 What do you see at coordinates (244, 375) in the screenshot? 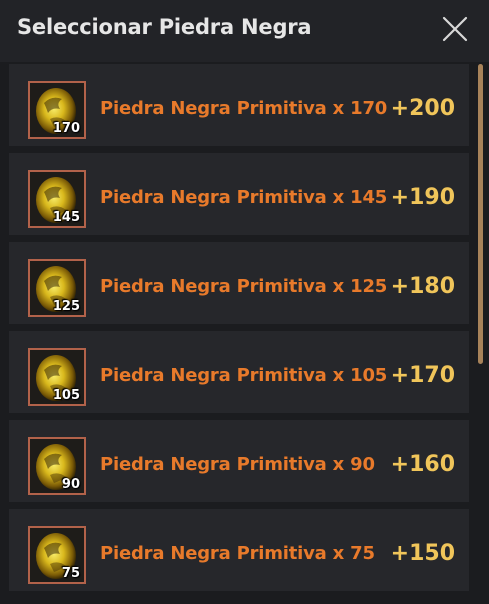
I see `stone-name: Piedra Negra Primitiva x 105` at bounding box center [244, 375].